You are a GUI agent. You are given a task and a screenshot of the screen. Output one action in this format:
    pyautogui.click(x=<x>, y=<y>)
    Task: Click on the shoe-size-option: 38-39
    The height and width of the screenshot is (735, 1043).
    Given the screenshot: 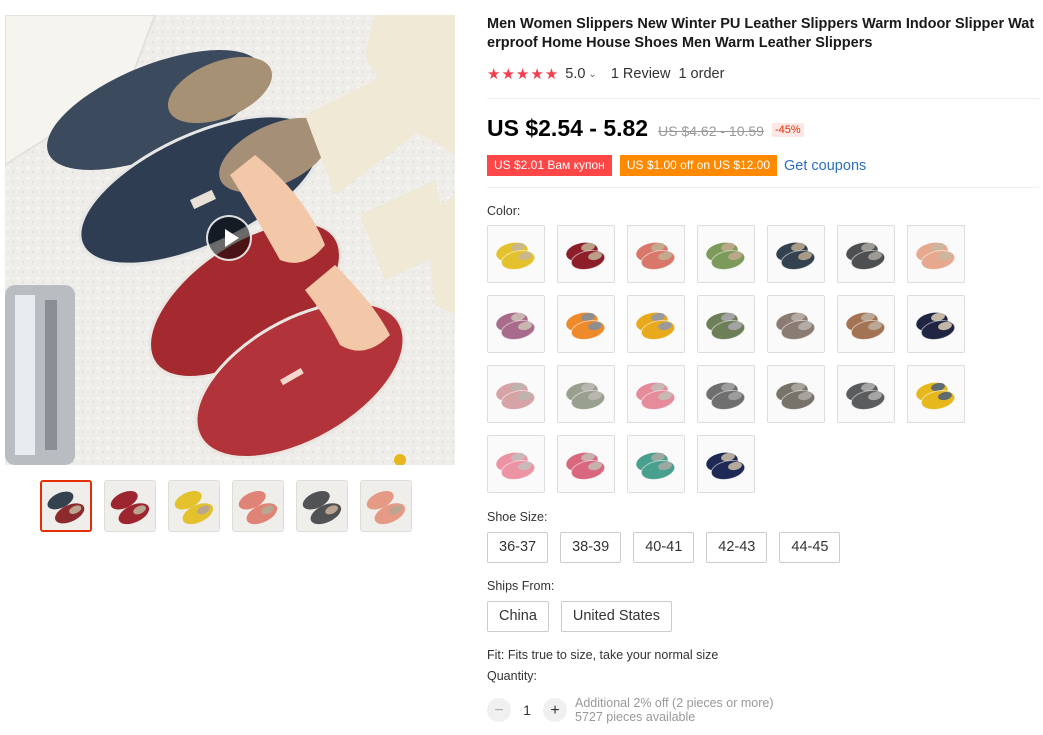 What is the action you would take?
    pyautogui.click(x=591, y=547)
    